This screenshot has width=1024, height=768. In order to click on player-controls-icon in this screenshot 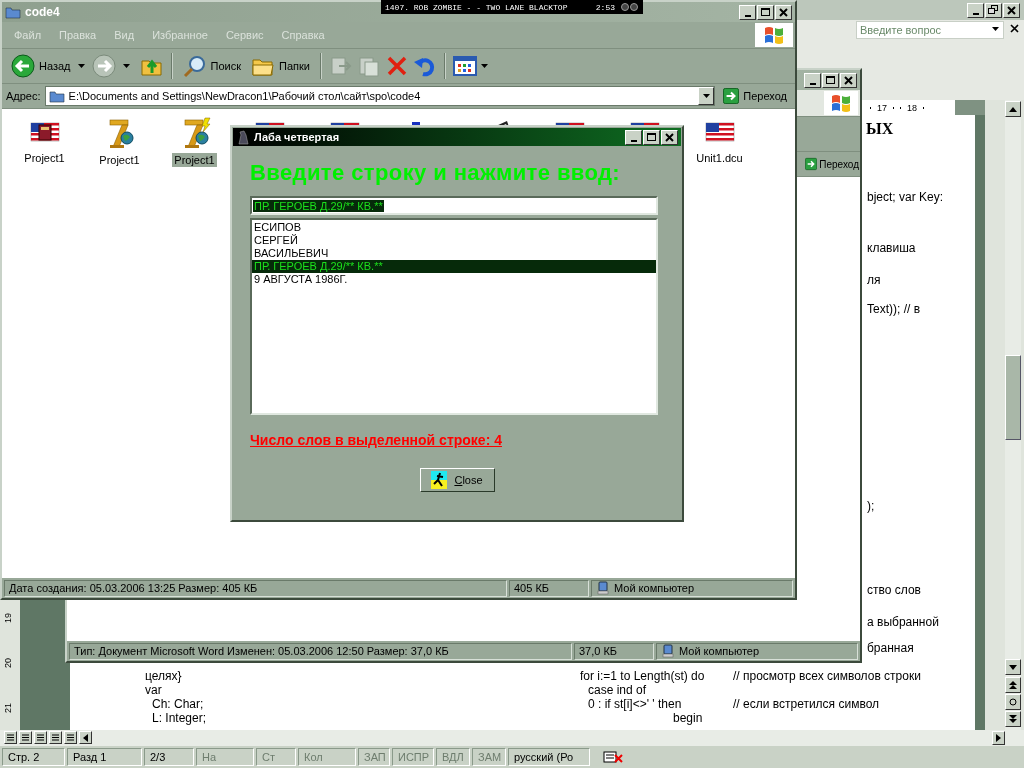, I will do `click(630, 7)`.